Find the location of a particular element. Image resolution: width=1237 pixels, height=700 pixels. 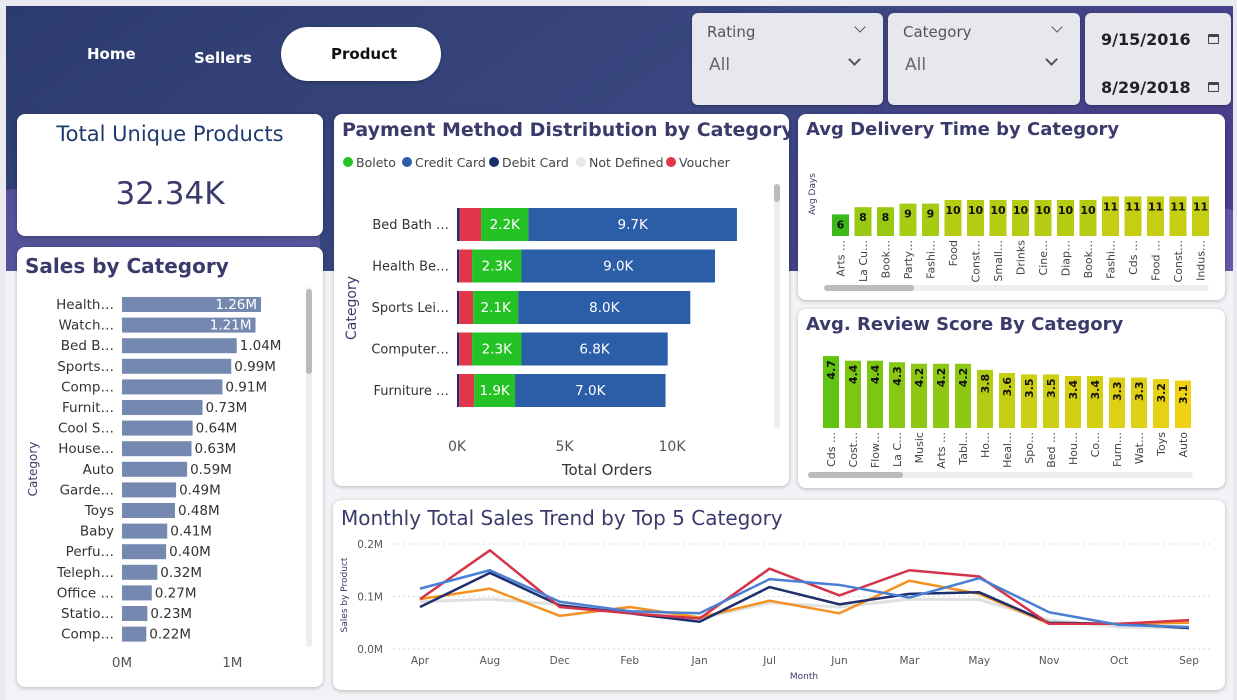

legend-label: Debit Card is located at coordinates (535, 162).